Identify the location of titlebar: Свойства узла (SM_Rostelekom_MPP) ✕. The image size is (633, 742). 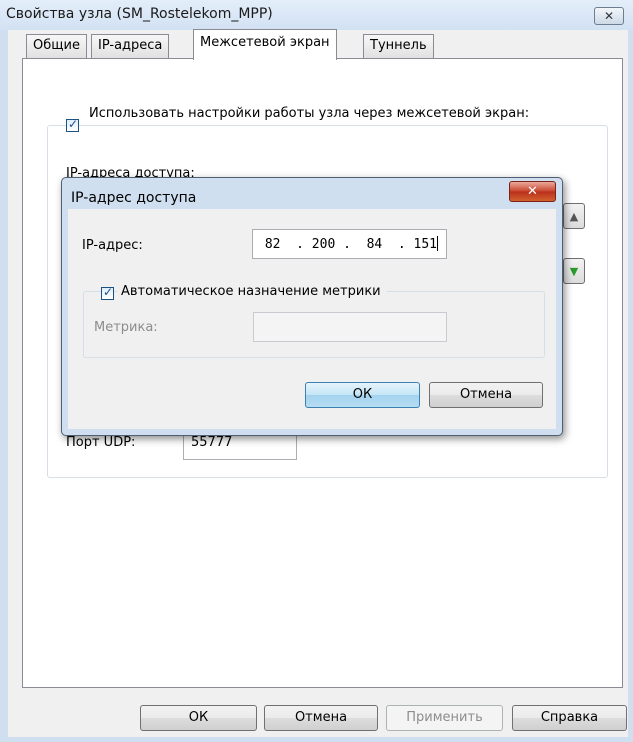
(316, 15).